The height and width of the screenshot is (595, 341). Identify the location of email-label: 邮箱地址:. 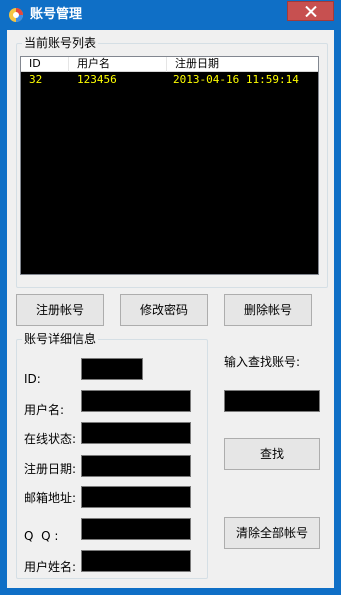
(50, 498).